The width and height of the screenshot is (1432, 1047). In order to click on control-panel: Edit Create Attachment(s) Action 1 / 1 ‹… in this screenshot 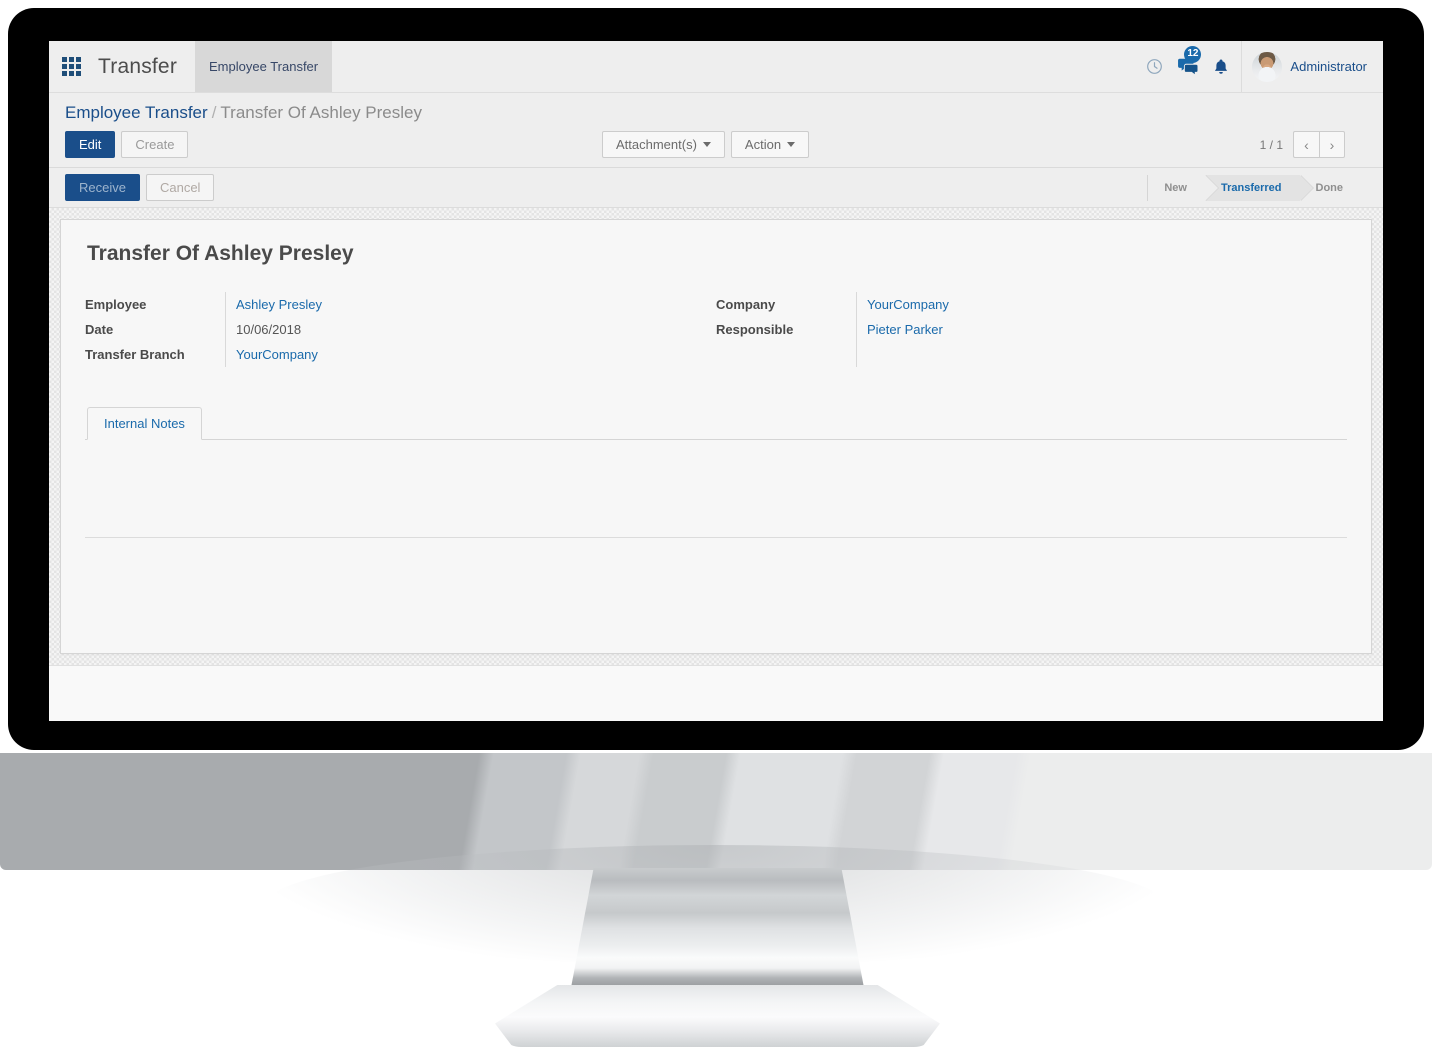, I will do `click(716, 145)`.